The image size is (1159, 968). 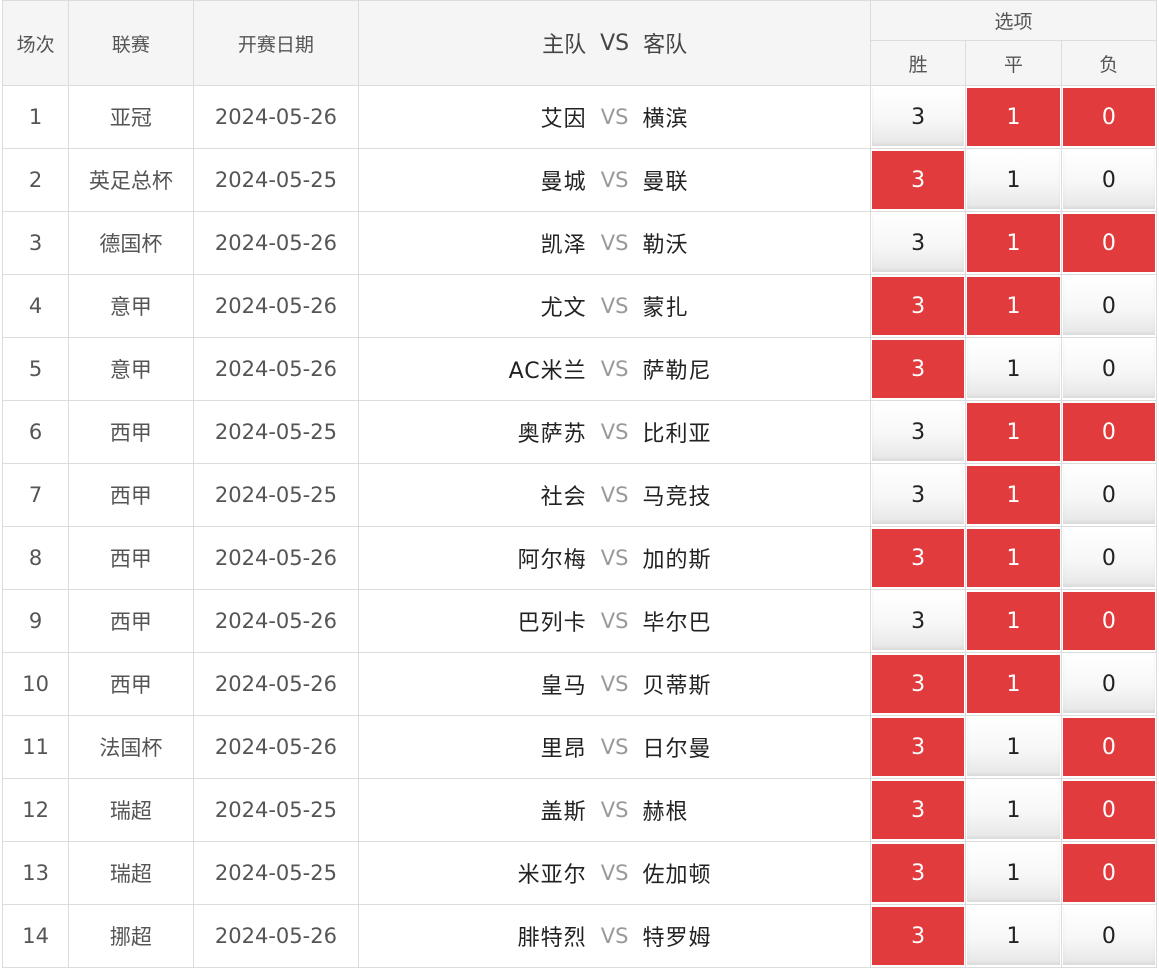 What do you see at coordinates (677, 371) in the screenshot?
I see `away-team: 萨勒尼` at bounding box center [677, 371].